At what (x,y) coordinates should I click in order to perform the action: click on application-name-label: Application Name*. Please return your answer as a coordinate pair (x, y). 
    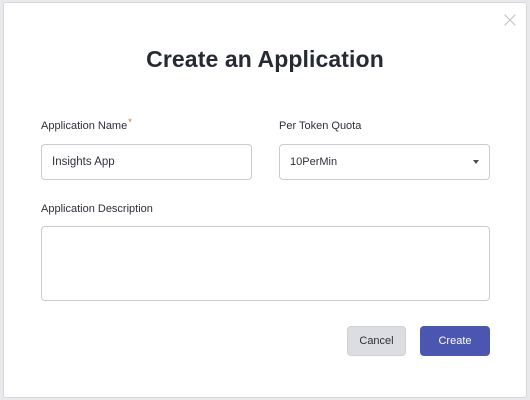
    Looking at the image, I should click on (86, 124).